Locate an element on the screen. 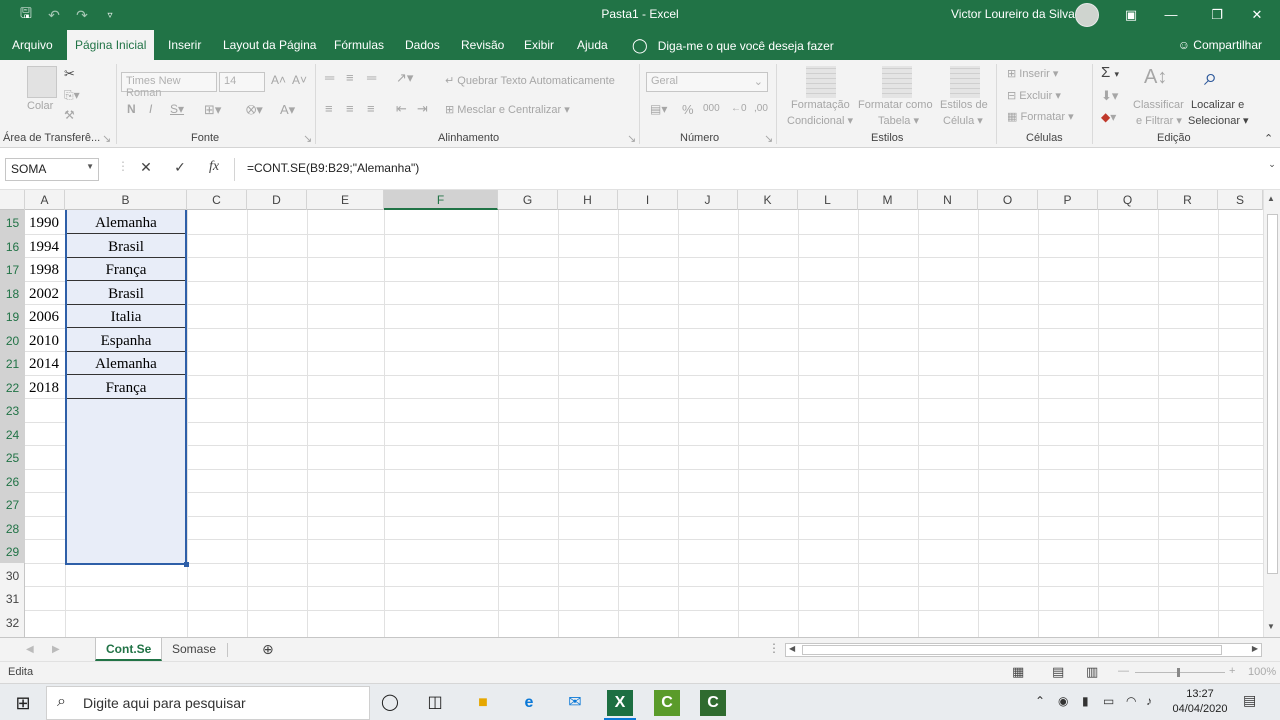 The width and height of the screenshot is (1280, 720). zoom-out-icon: — is located at coordinates (1123, 671).